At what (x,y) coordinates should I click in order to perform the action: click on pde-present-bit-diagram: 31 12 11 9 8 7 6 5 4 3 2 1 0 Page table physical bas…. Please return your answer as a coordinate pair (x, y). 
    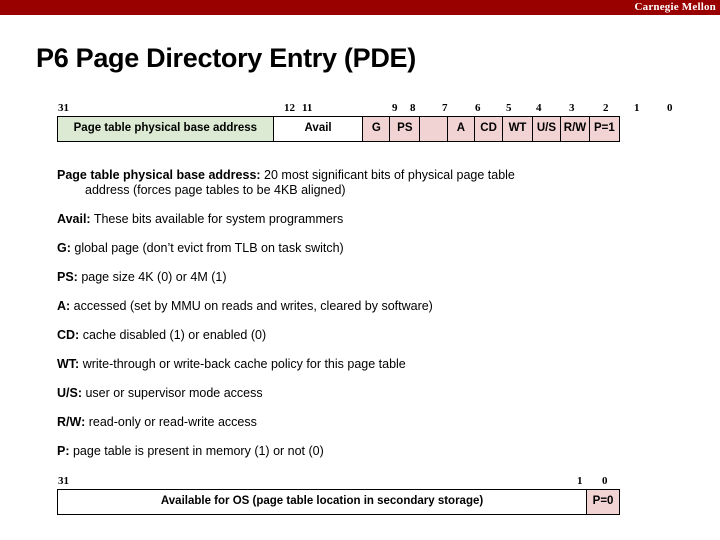
    Looking at the image, I should click on (365, 122).